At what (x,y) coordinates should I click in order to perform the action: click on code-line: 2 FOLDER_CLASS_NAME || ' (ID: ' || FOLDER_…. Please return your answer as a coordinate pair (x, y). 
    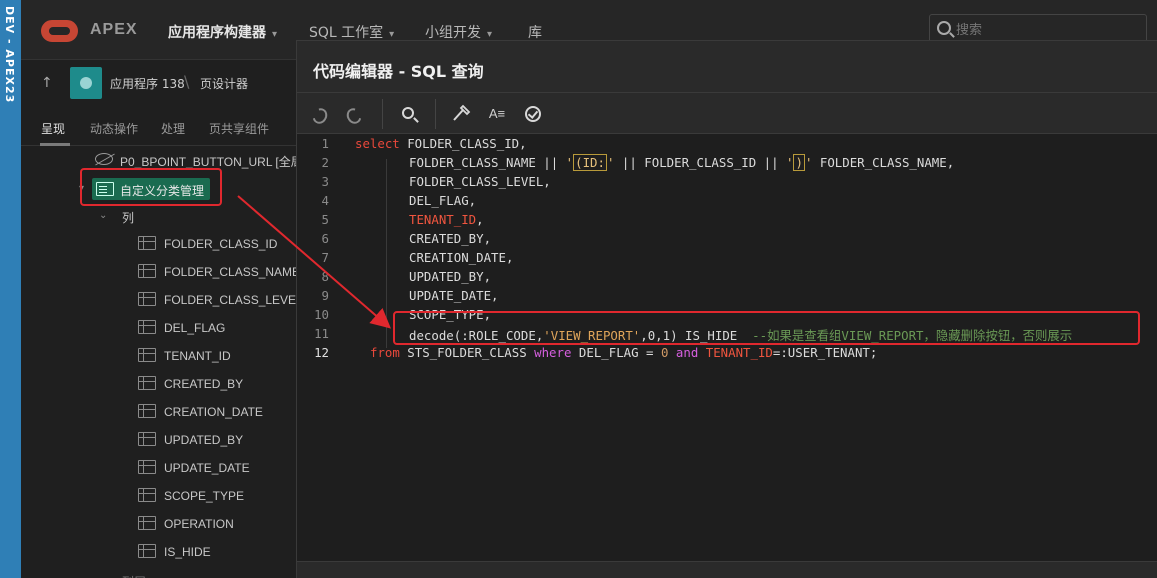
    Looking at the image, I should click on (727, 162).